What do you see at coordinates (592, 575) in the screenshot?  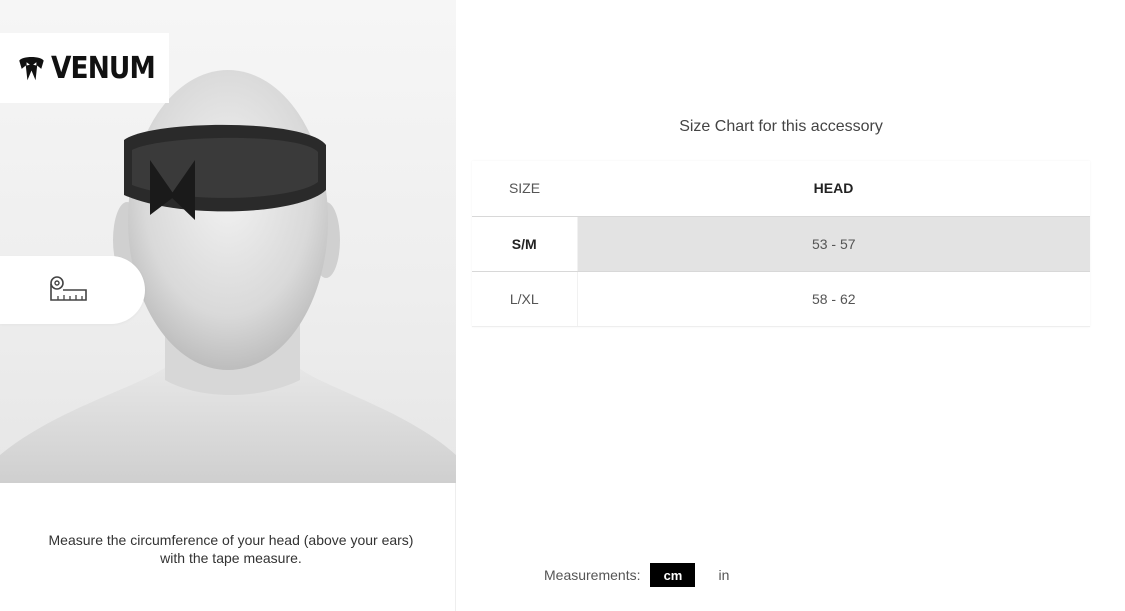 I see `measurements-label: Measurements:` at bounding box center [592, 575].